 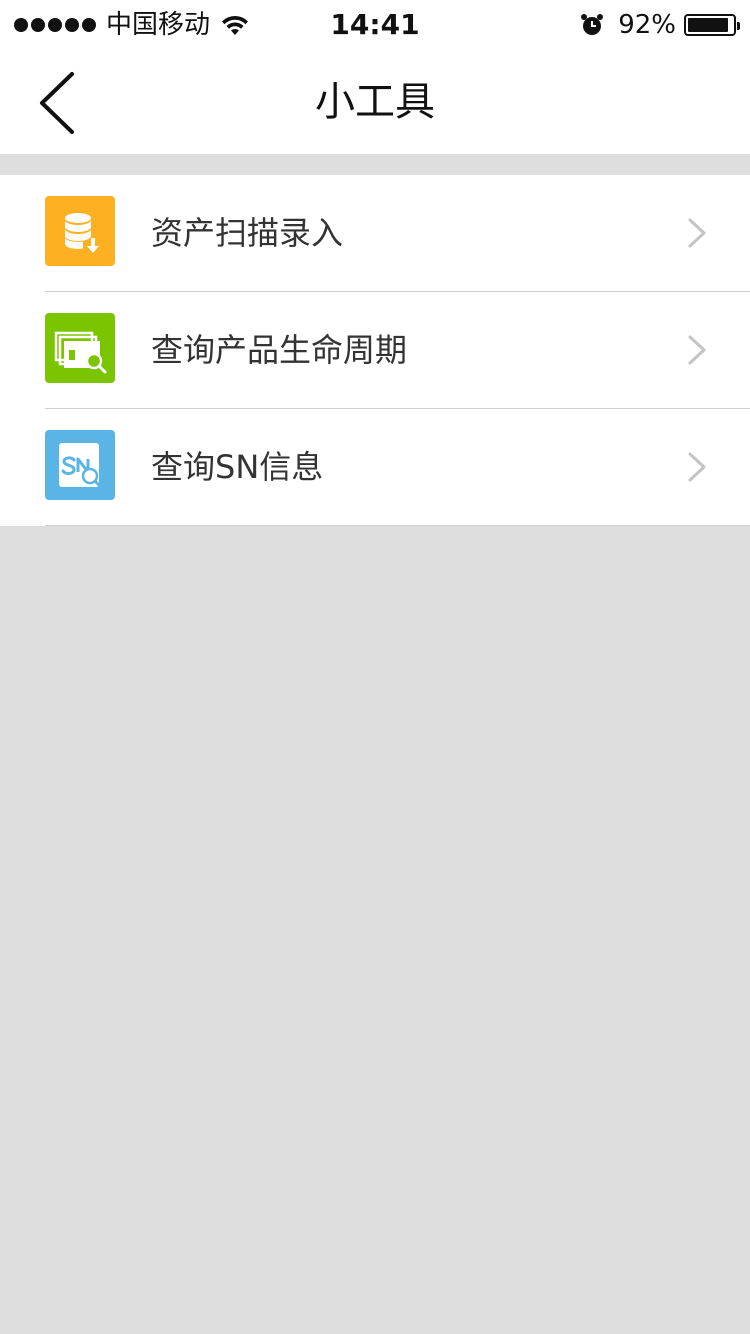 I want to click on battery-icon, so click(x=712, y=25).